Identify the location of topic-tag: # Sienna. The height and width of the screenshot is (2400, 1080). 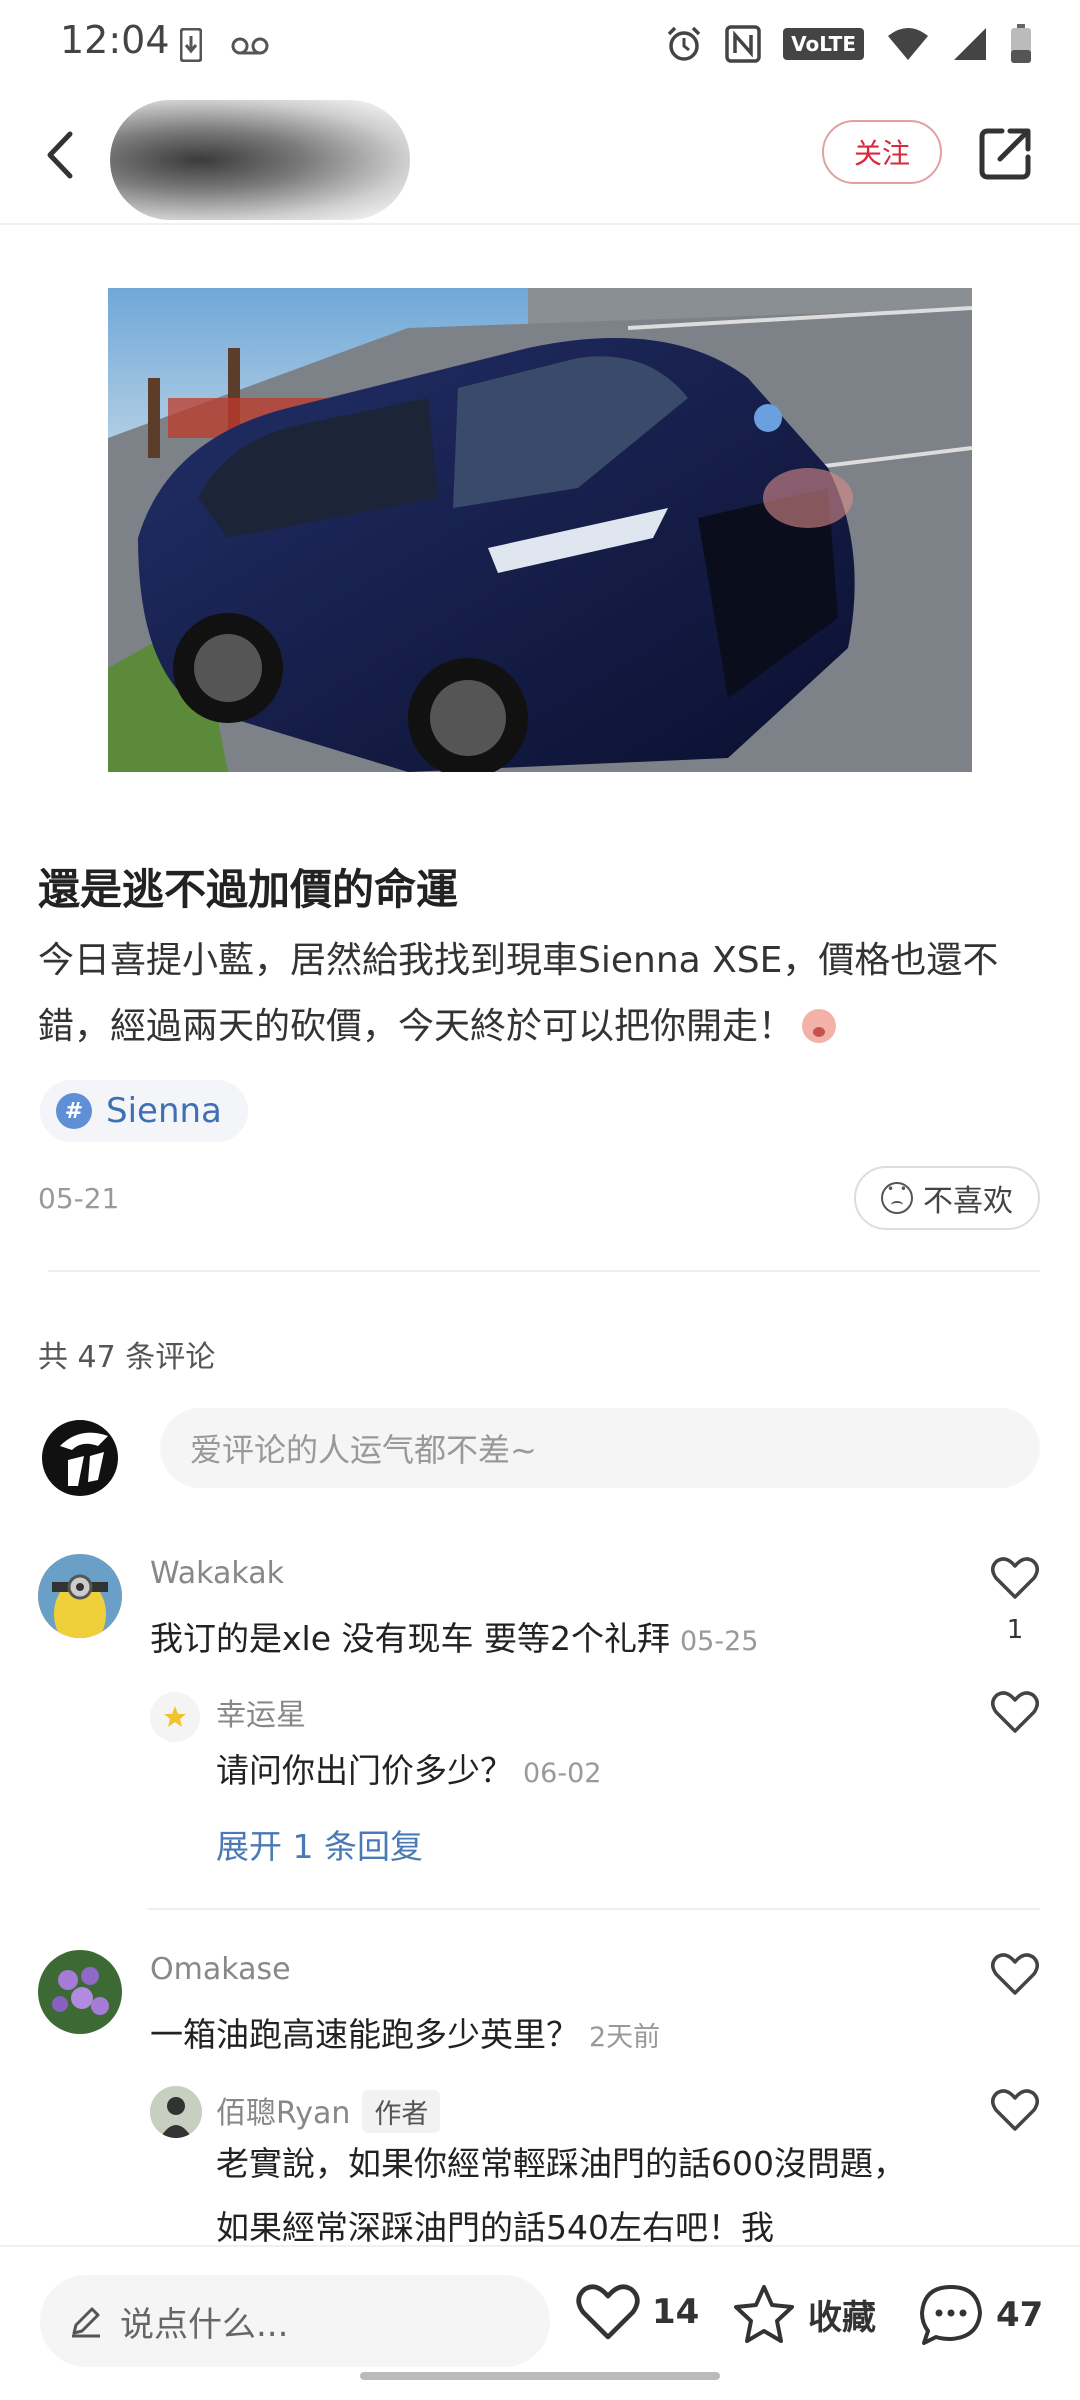
(144, 1111).